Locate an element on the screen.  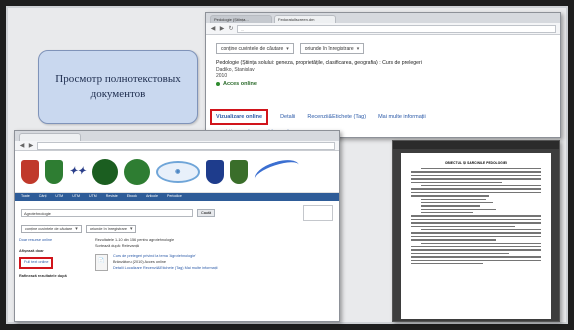
access-status: Acces online is located at coordinates (383, 84).